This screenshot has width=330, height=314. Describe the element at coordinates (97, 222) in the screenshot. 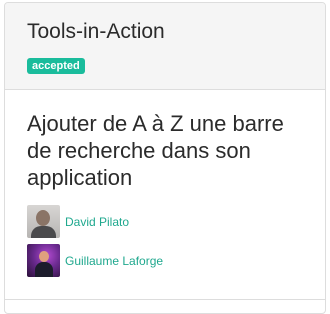

I see `speaker-name-link: David Pilato` at that location.